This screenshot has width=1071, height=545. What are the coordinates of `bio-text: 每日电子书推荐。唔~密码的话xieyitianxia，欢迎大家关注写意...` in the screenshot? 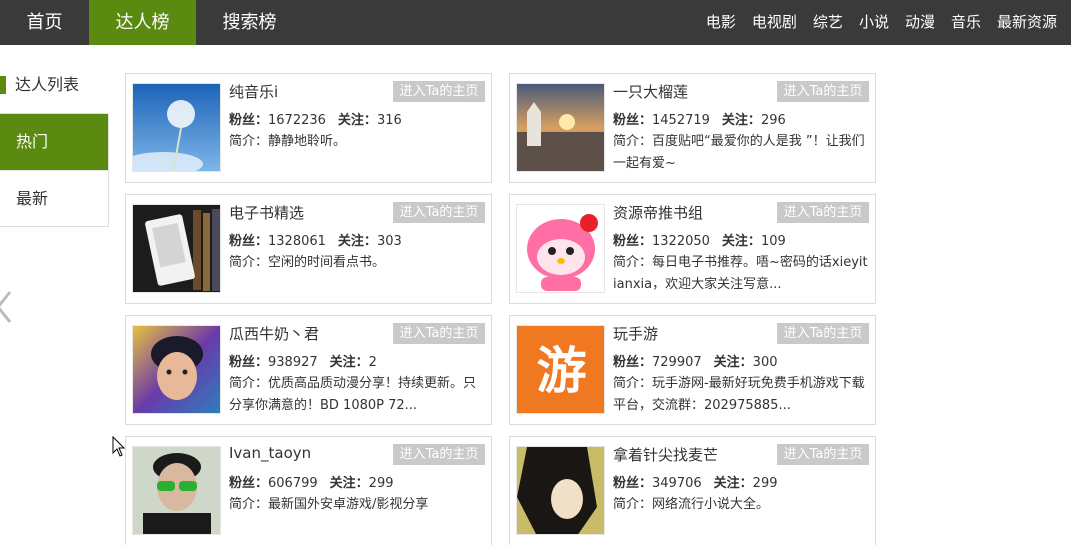 It's located at (740, 273).